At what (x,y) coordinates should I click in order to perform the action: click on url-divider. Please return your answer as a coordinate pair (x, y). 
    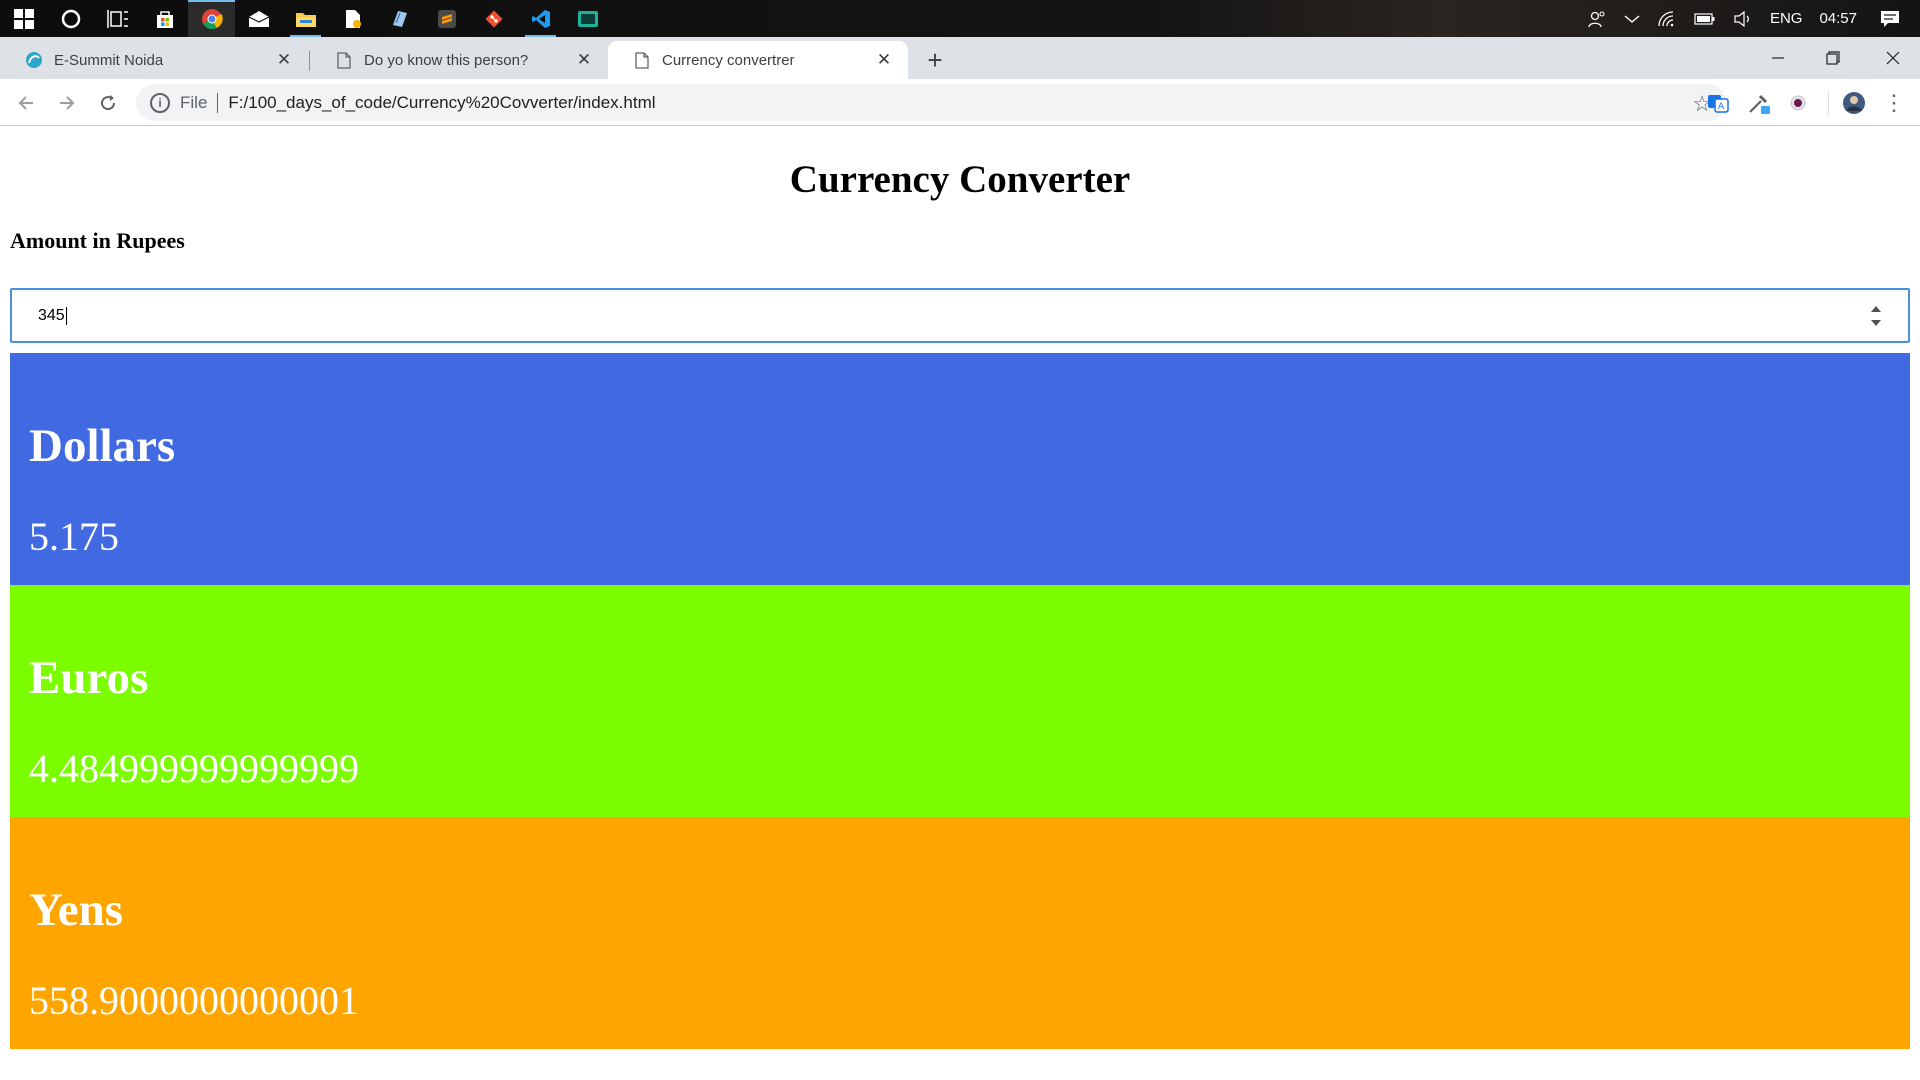
    Looking at the image, I should click on (218, 102).